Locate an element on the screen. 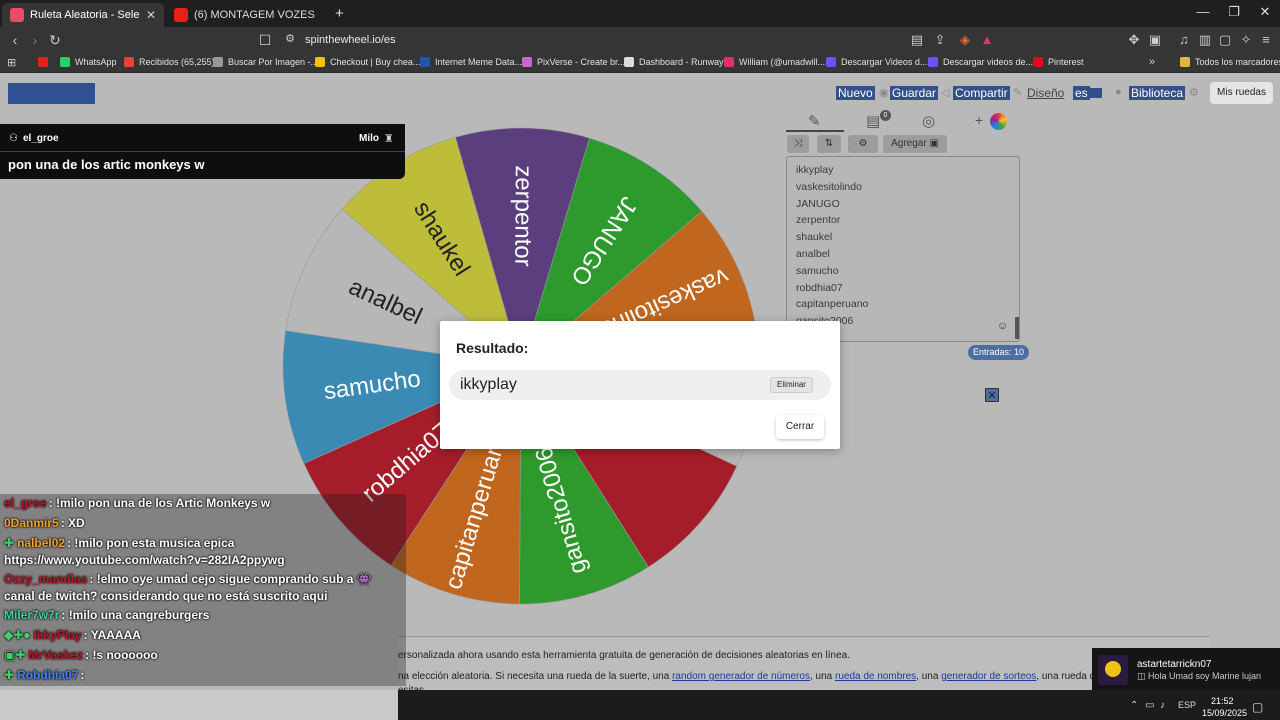 This screenshot has height=720, width=1280. restore-icon: ❐ is located at coordinates (1234, 12).